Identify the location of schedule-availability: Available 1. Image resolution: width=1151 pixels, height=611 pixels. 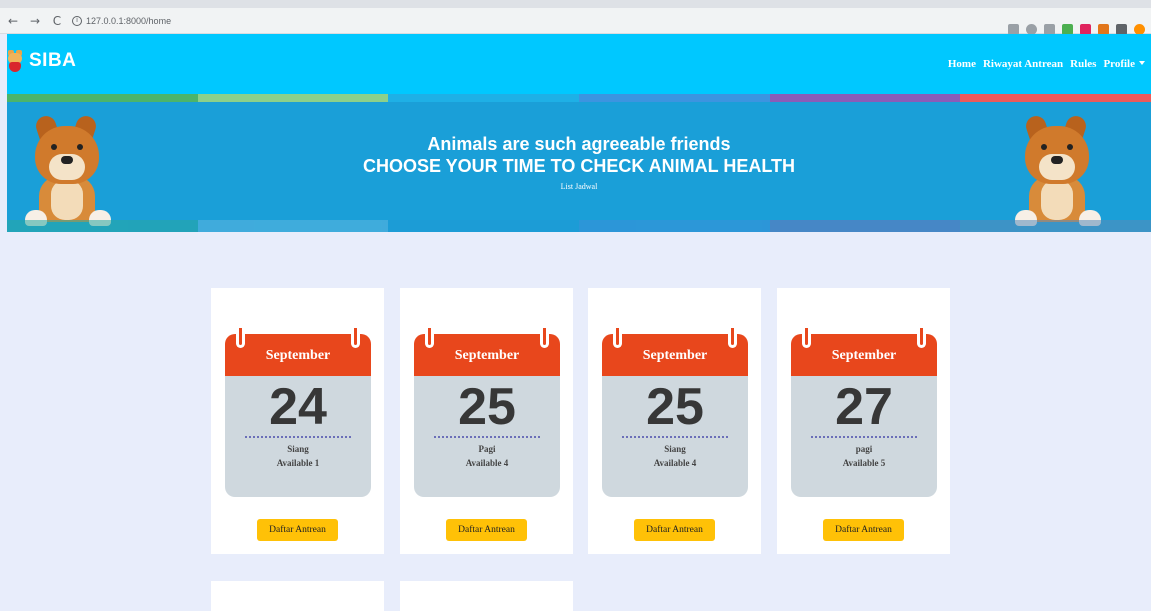
(298, 463).